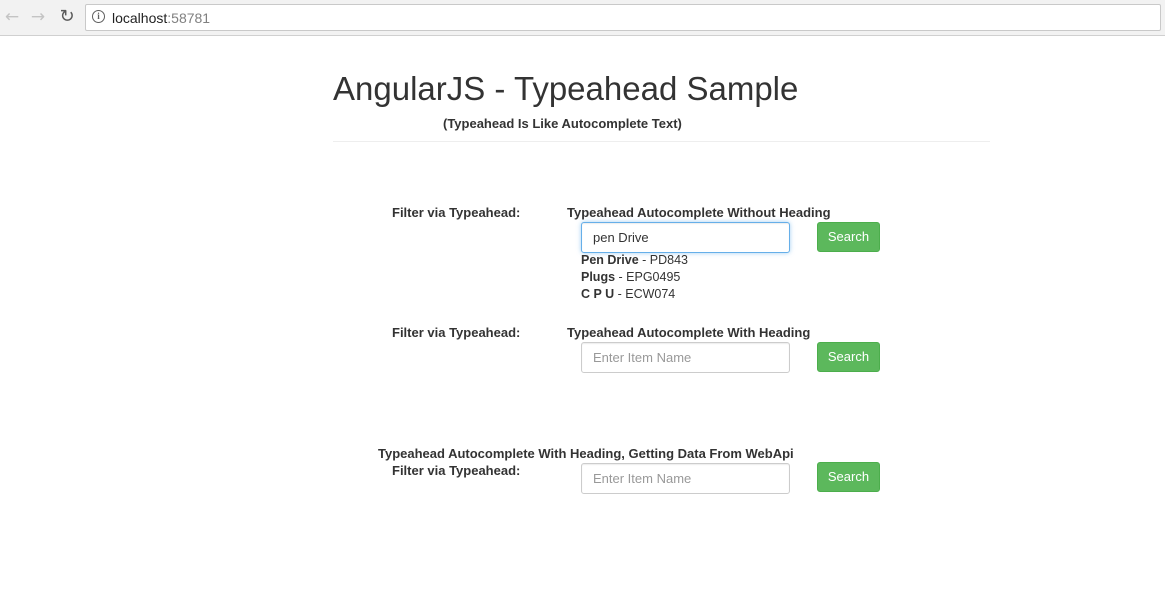 The width and height of the screenshot is (1165, 595). Describe the element at coordinates (566, 88) in the screenshot. I see `page-title: AngularJS - Typeahead Sample` at that location.